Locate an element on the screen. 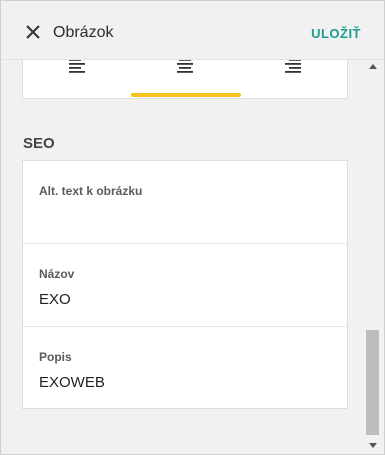 This screenshot has height=455, width=385. align-right-button is located at coordinates (293, 79).